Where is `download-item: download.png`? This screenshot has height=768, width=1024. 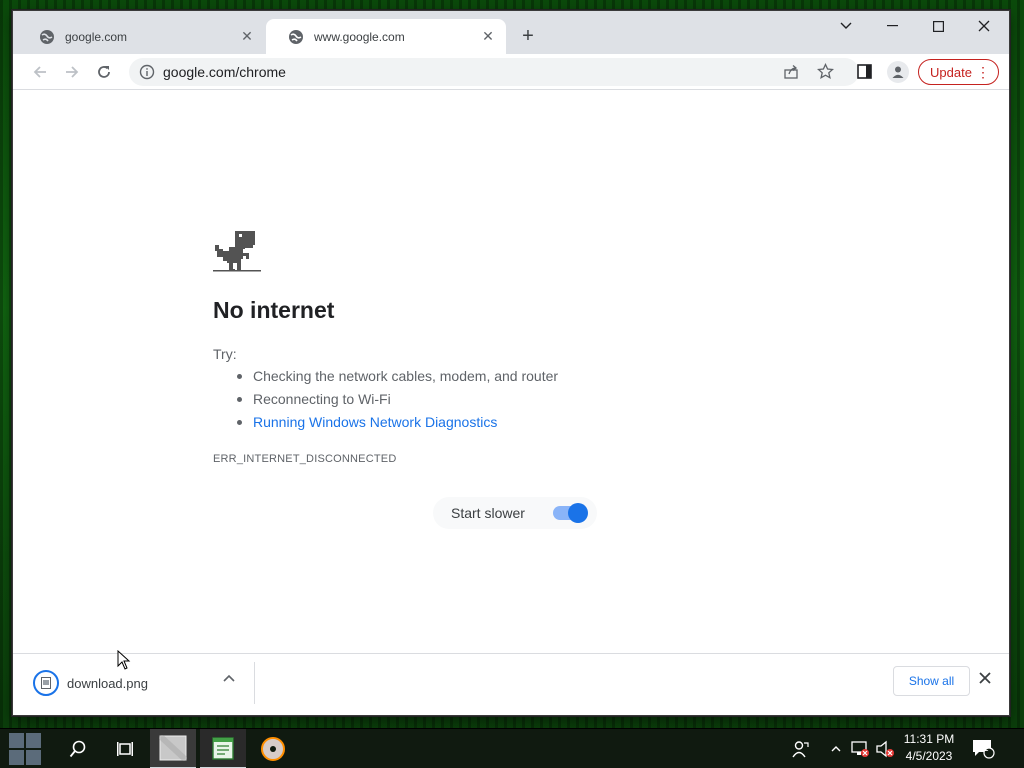
download-item: download.png is located at coordinates (90, 683).